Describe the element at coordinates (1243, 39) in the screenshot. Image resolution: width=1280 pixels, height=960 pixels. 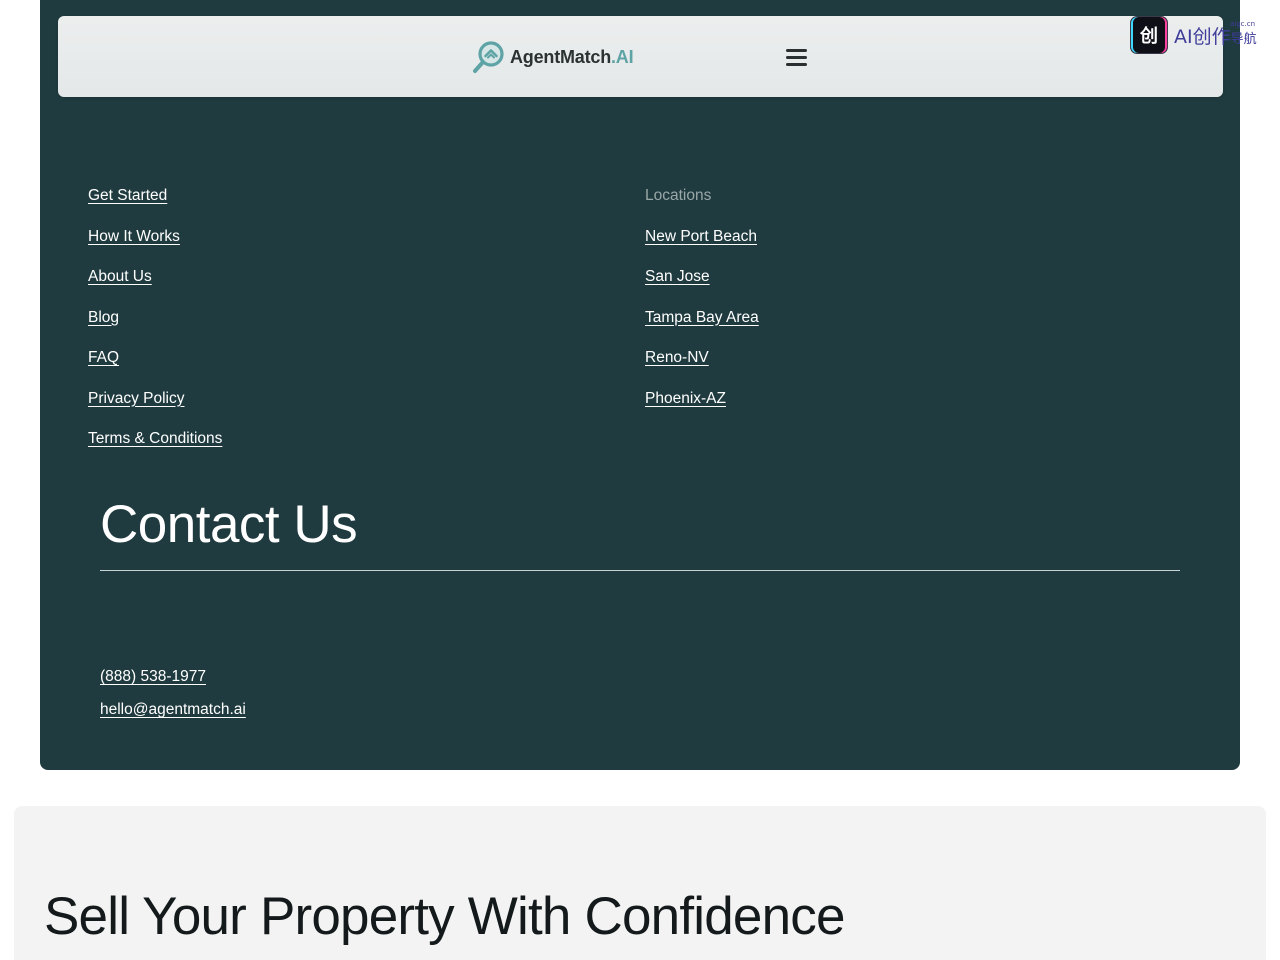
I see `badge-label-sub: 导航` at that location.